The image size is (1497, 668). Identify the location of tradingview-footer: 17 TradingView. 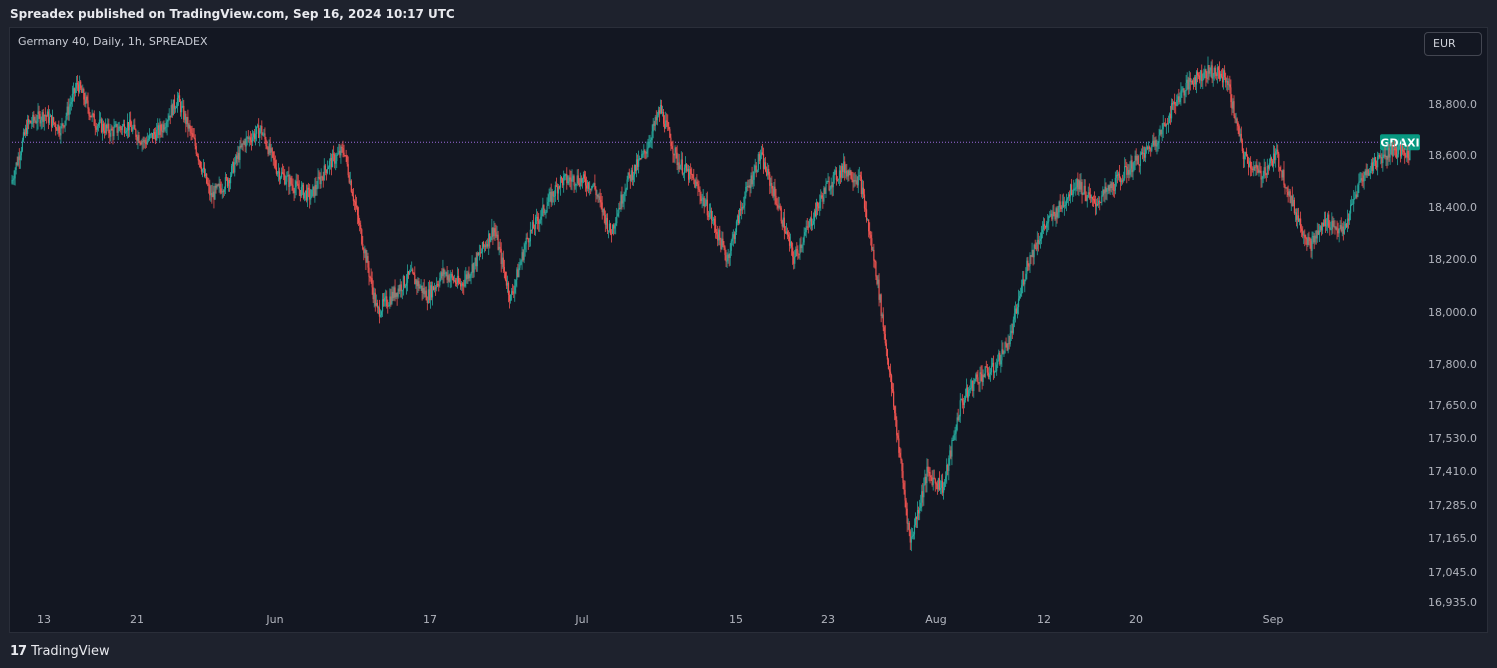
(60, 651).